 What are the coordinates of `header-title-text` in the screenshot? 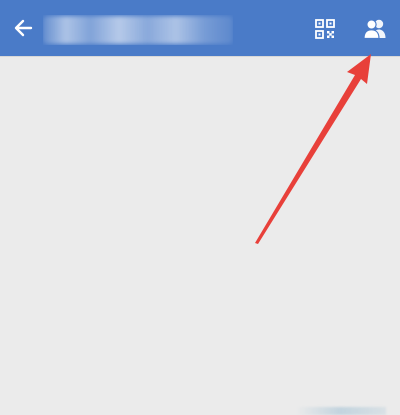 It's located at (138, 30).